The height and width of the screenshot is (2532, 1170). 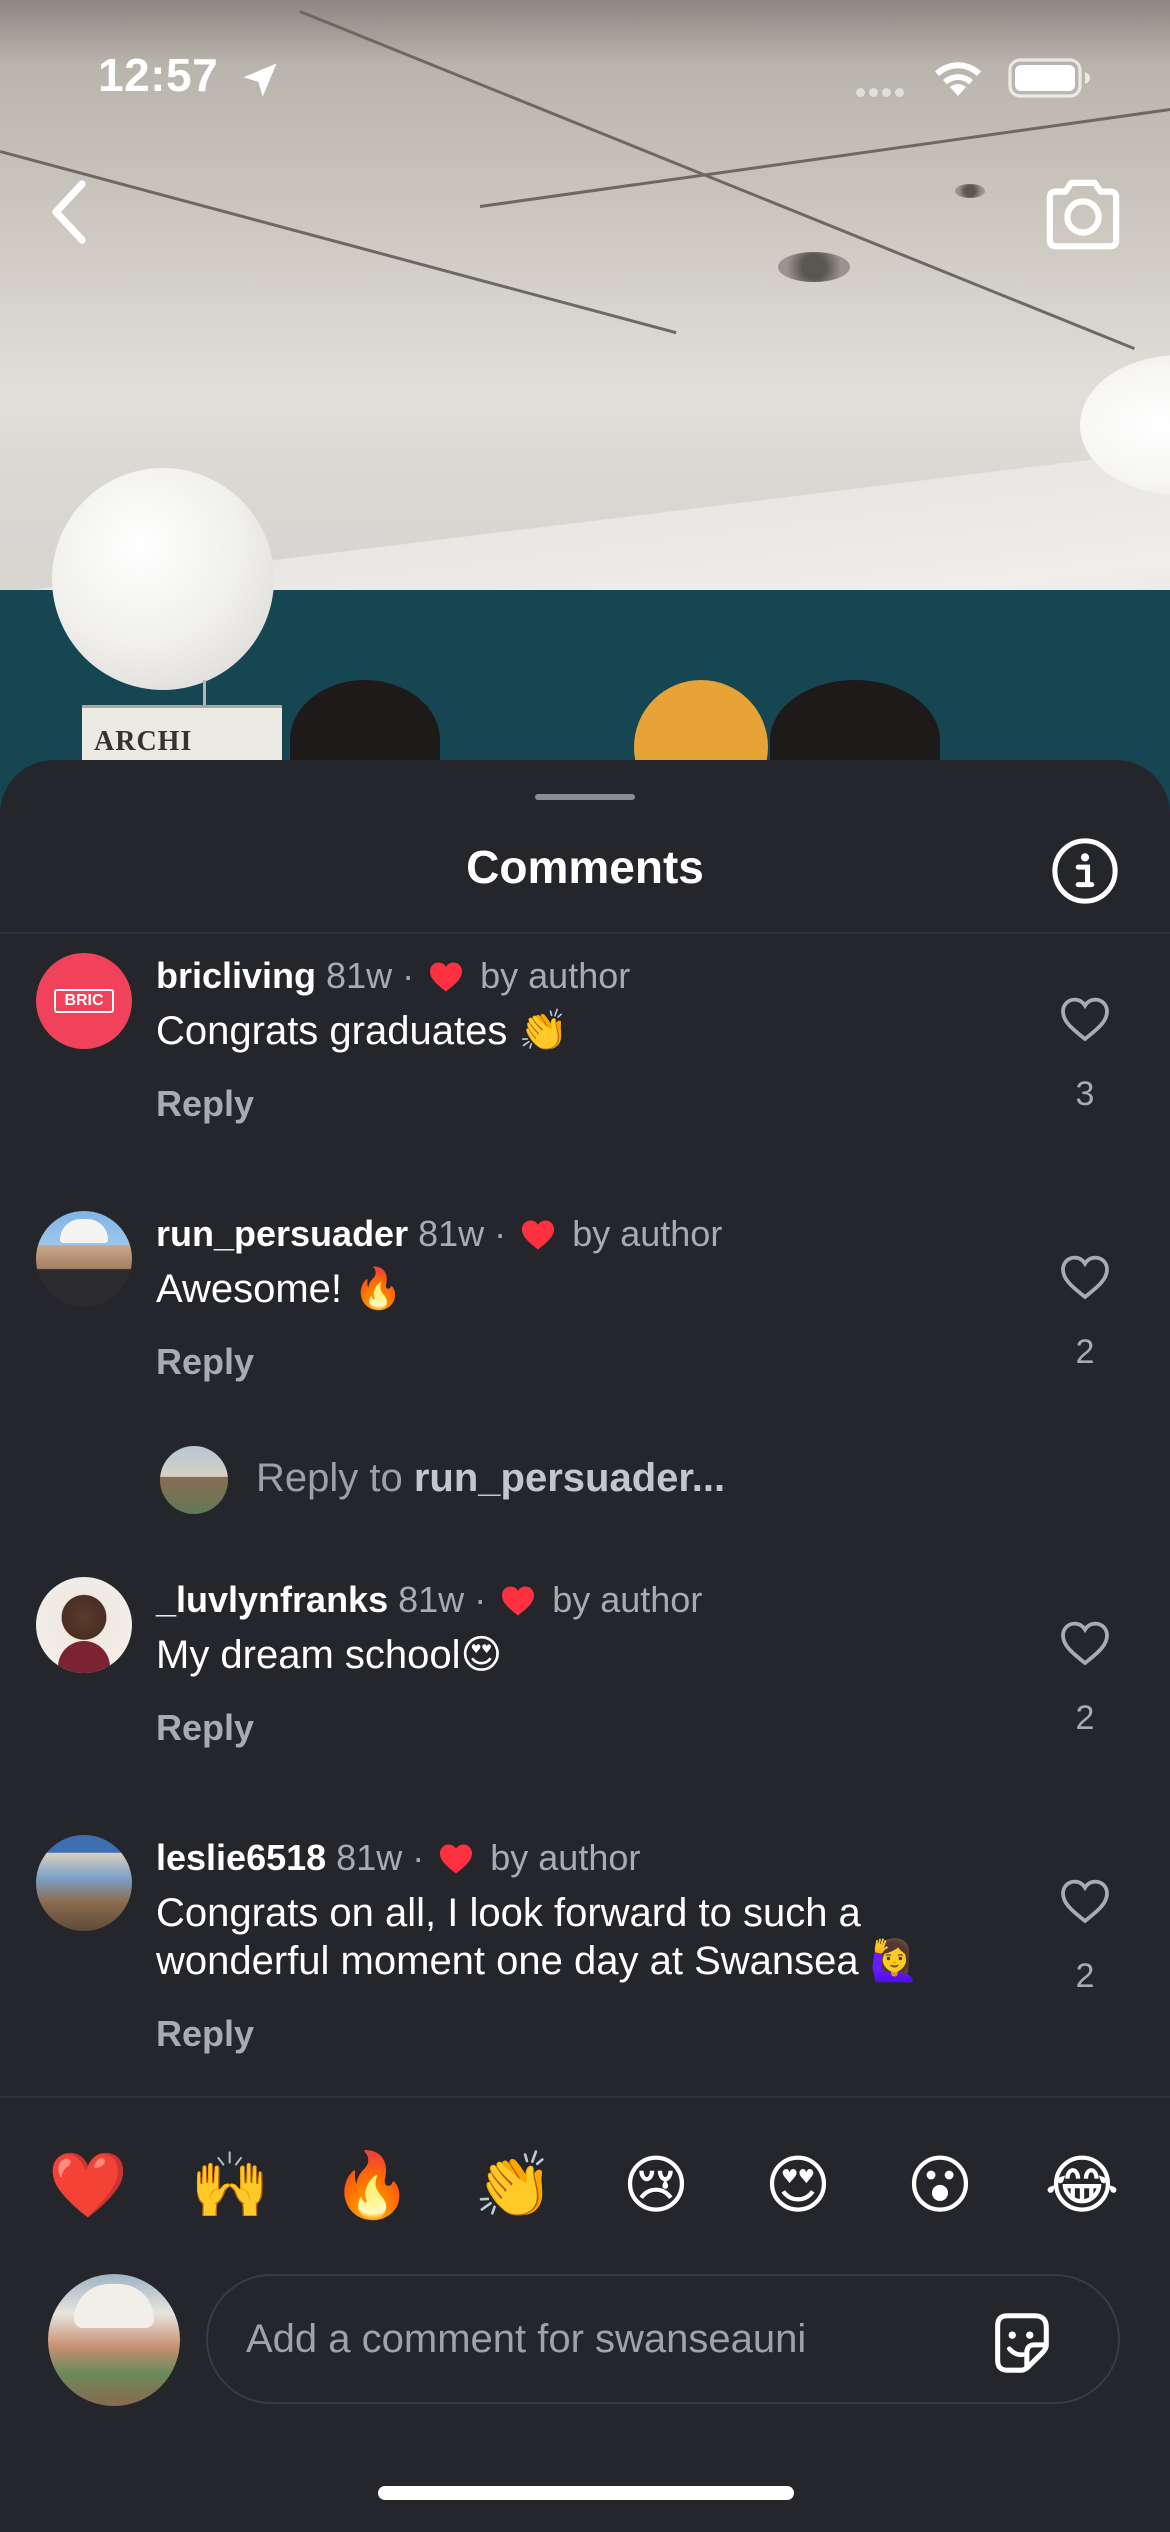 I want to click on status-bar: 12:57, so click(x=585, y=75).